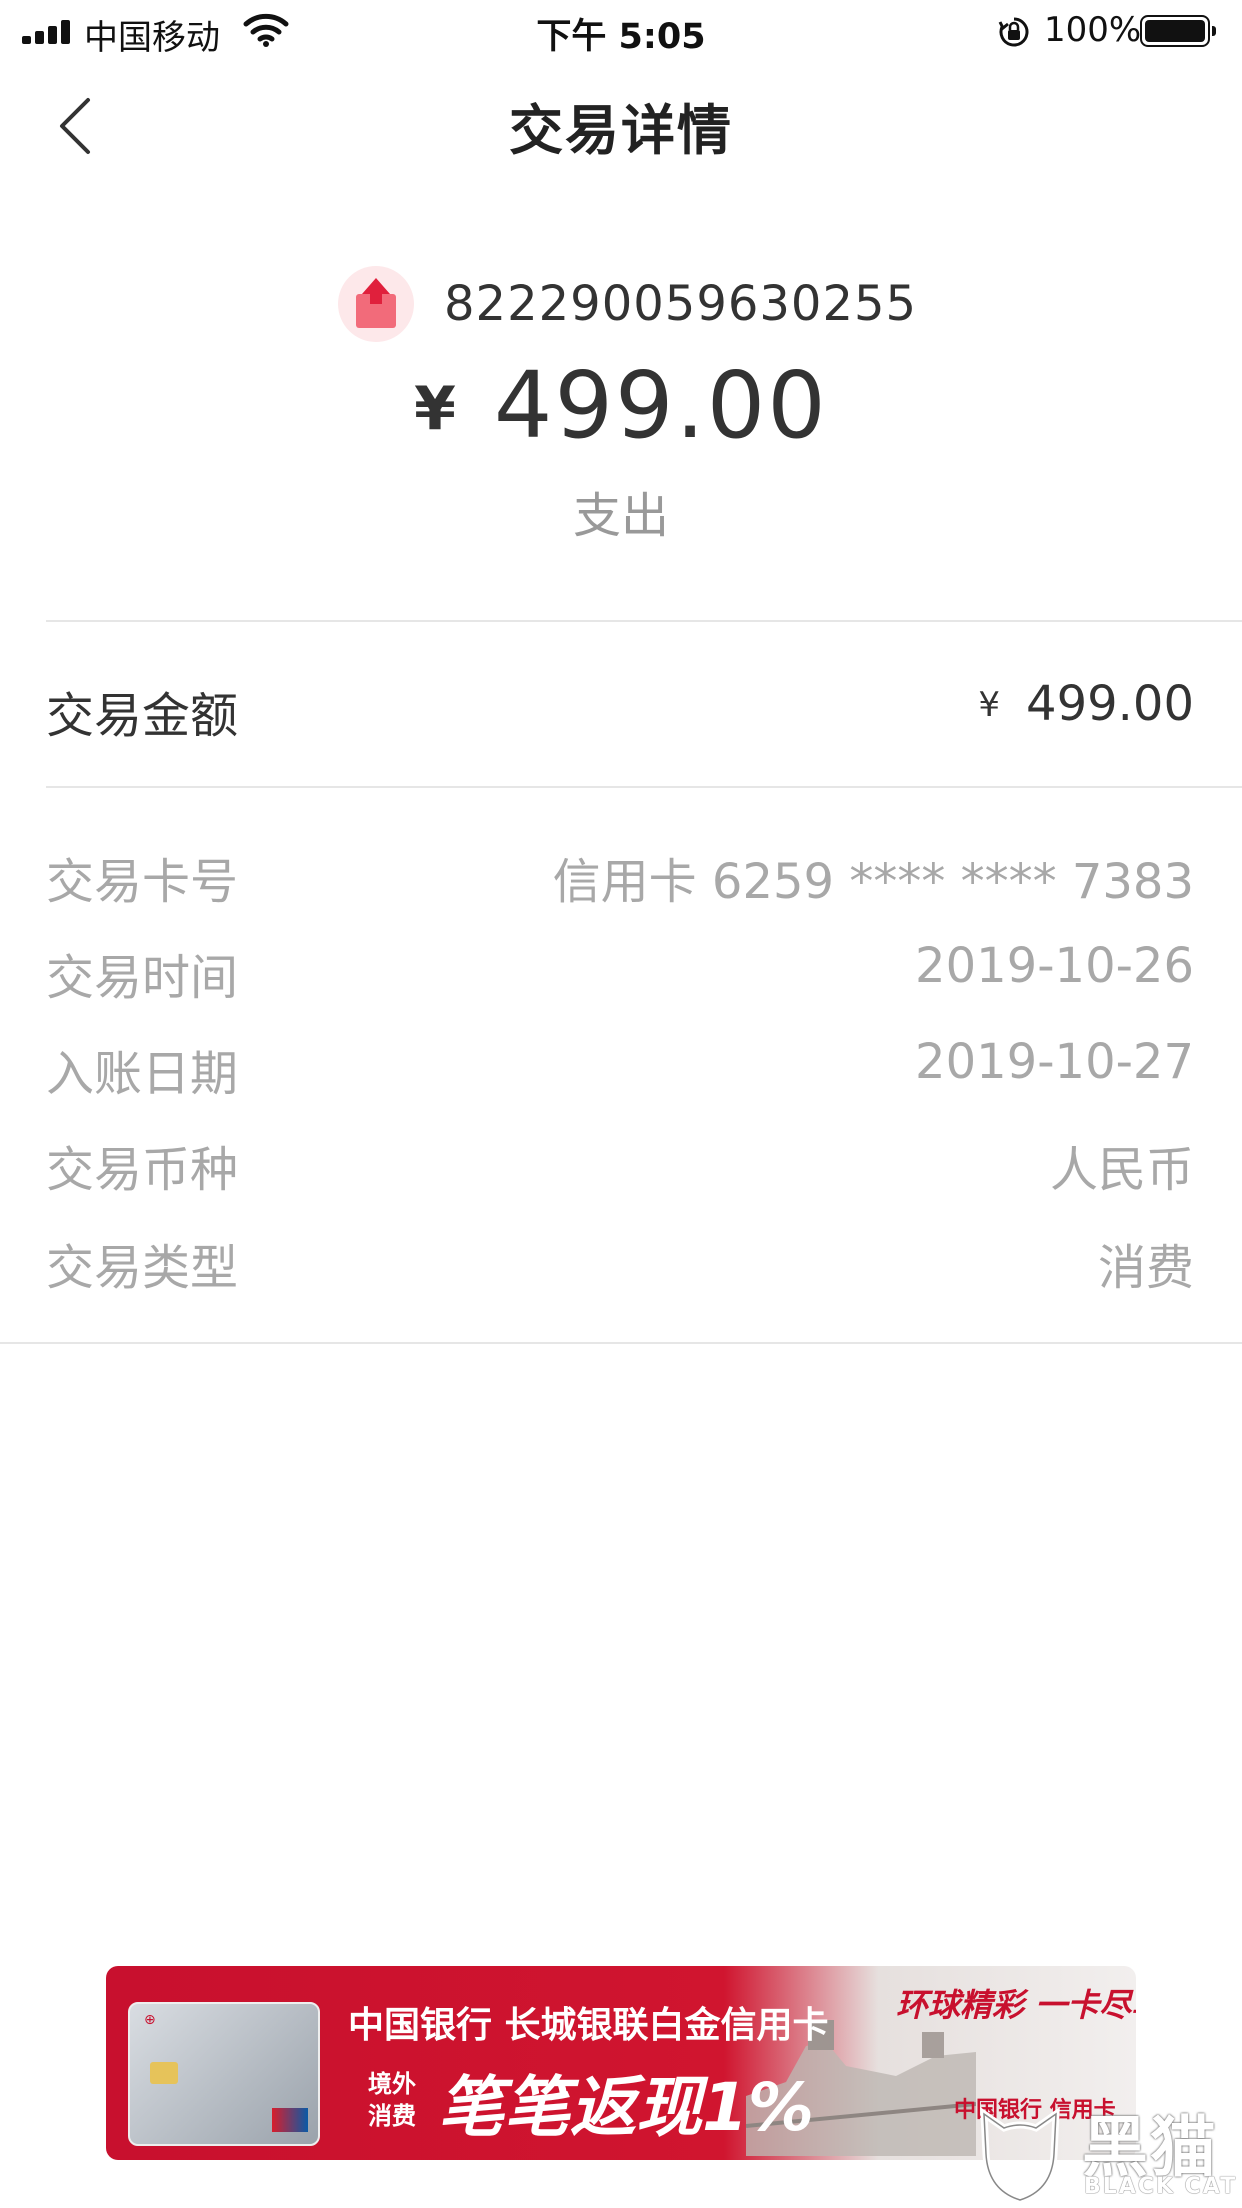 The height and width of the screenshot is (2208, 1242). Describe the element at coordinates (142, 882) in the screenshot. I see `detail-label-card: 交易卡号` at that location.